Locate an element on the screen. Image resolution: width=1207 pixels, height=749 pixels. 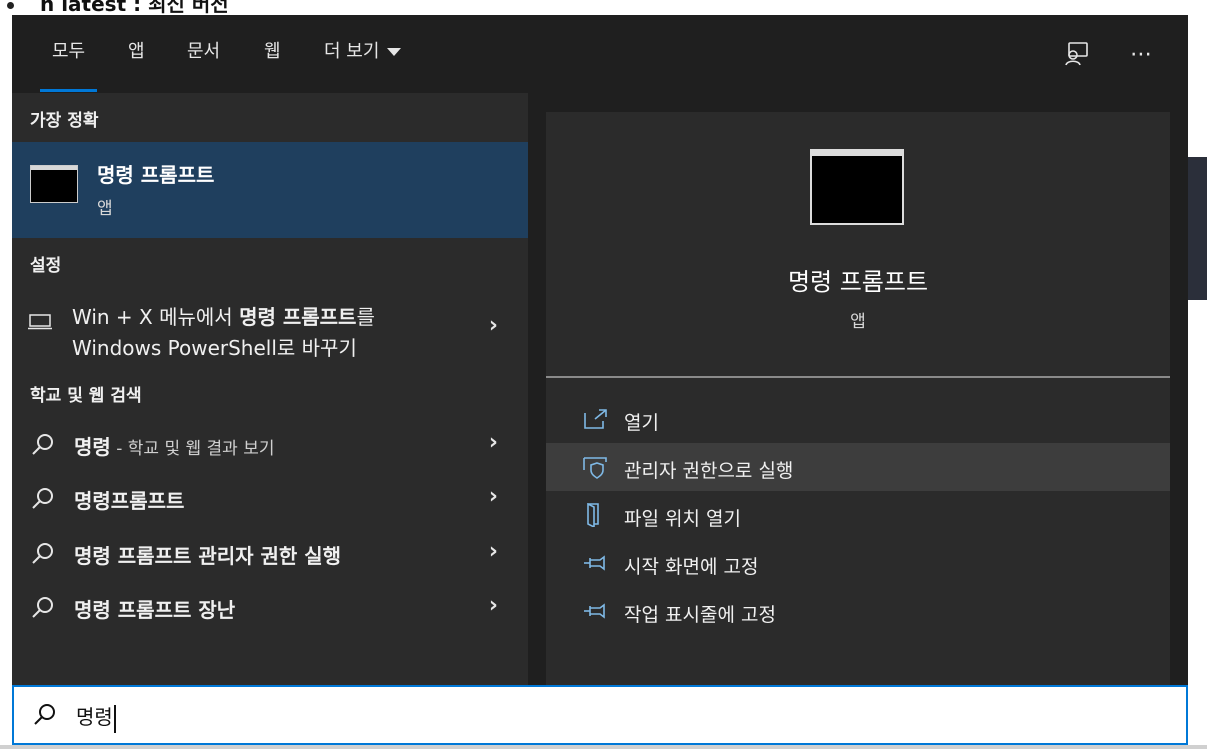
best-match-subtitle: 앱 is located at coordinates (105, 209).